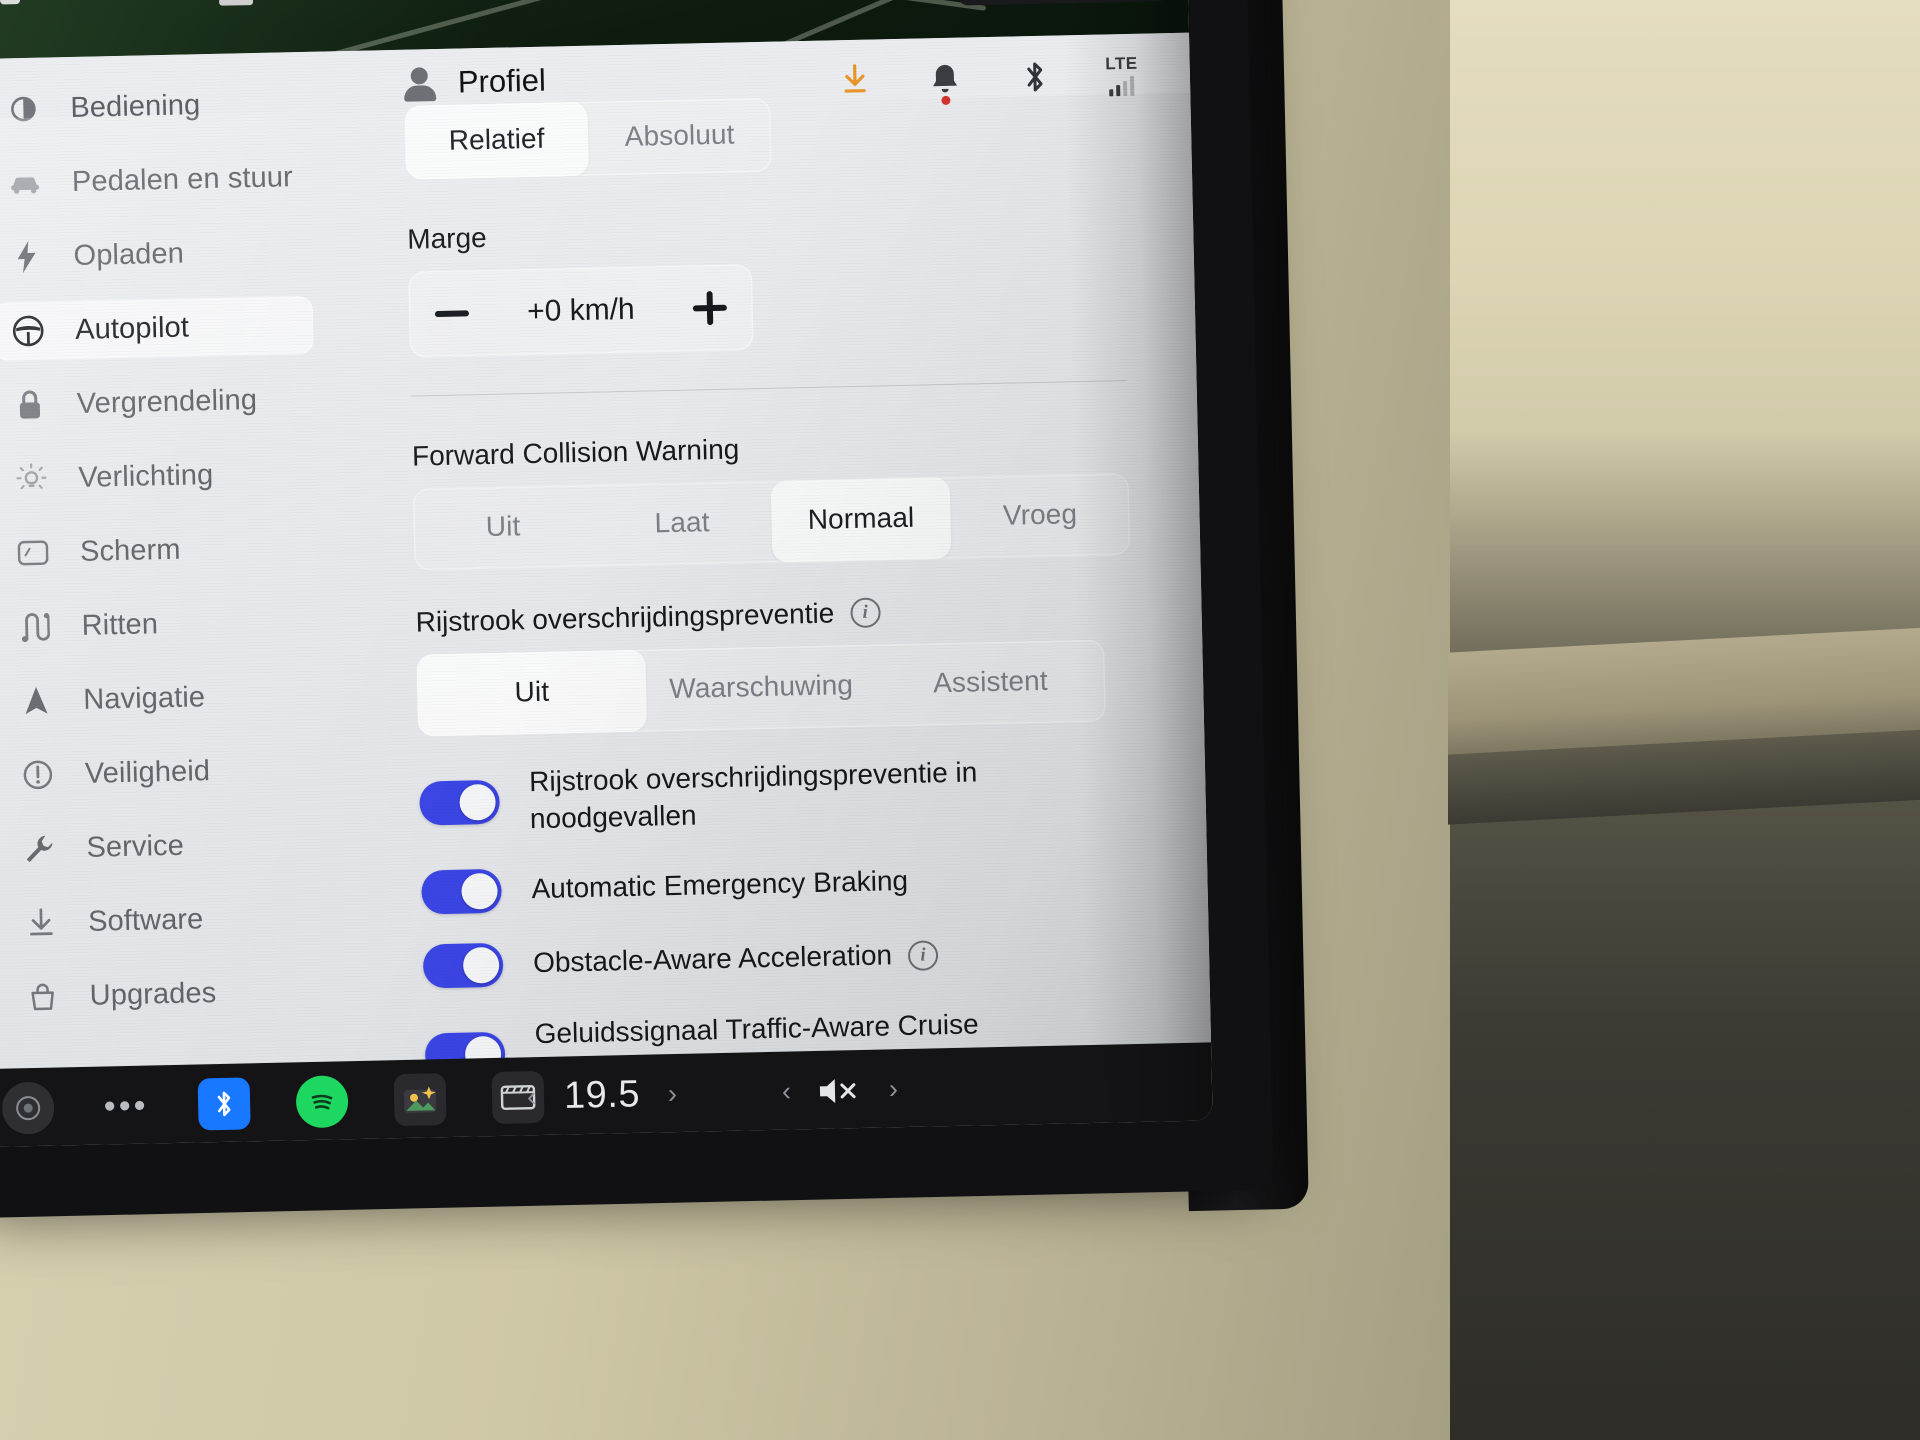  I want to click on sidebar-item-label: Autopilot, so click(132, 328).